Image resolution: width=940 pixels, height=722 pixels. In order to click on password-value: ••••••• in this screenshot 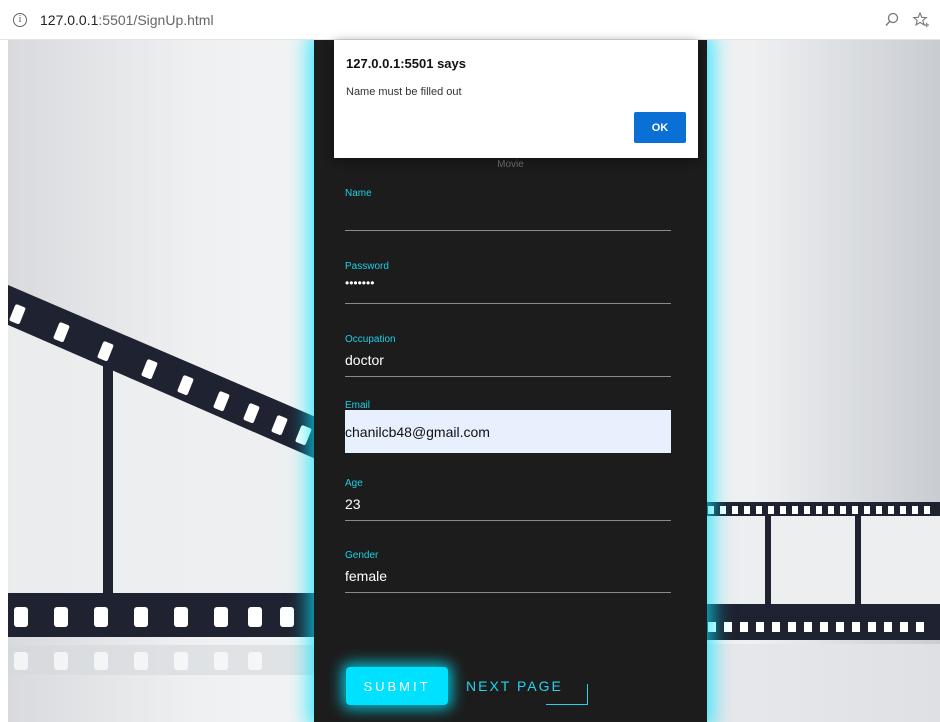, I will do `click(359, 283)`.